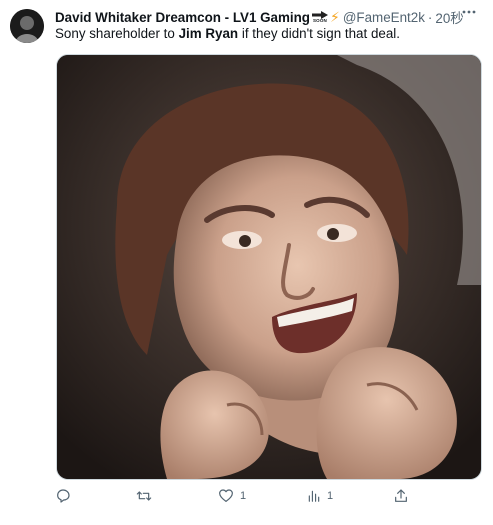 This screenshot has height=525, width=493. I want to click on author-handle: @FameEnt2k, so click(384, 17).